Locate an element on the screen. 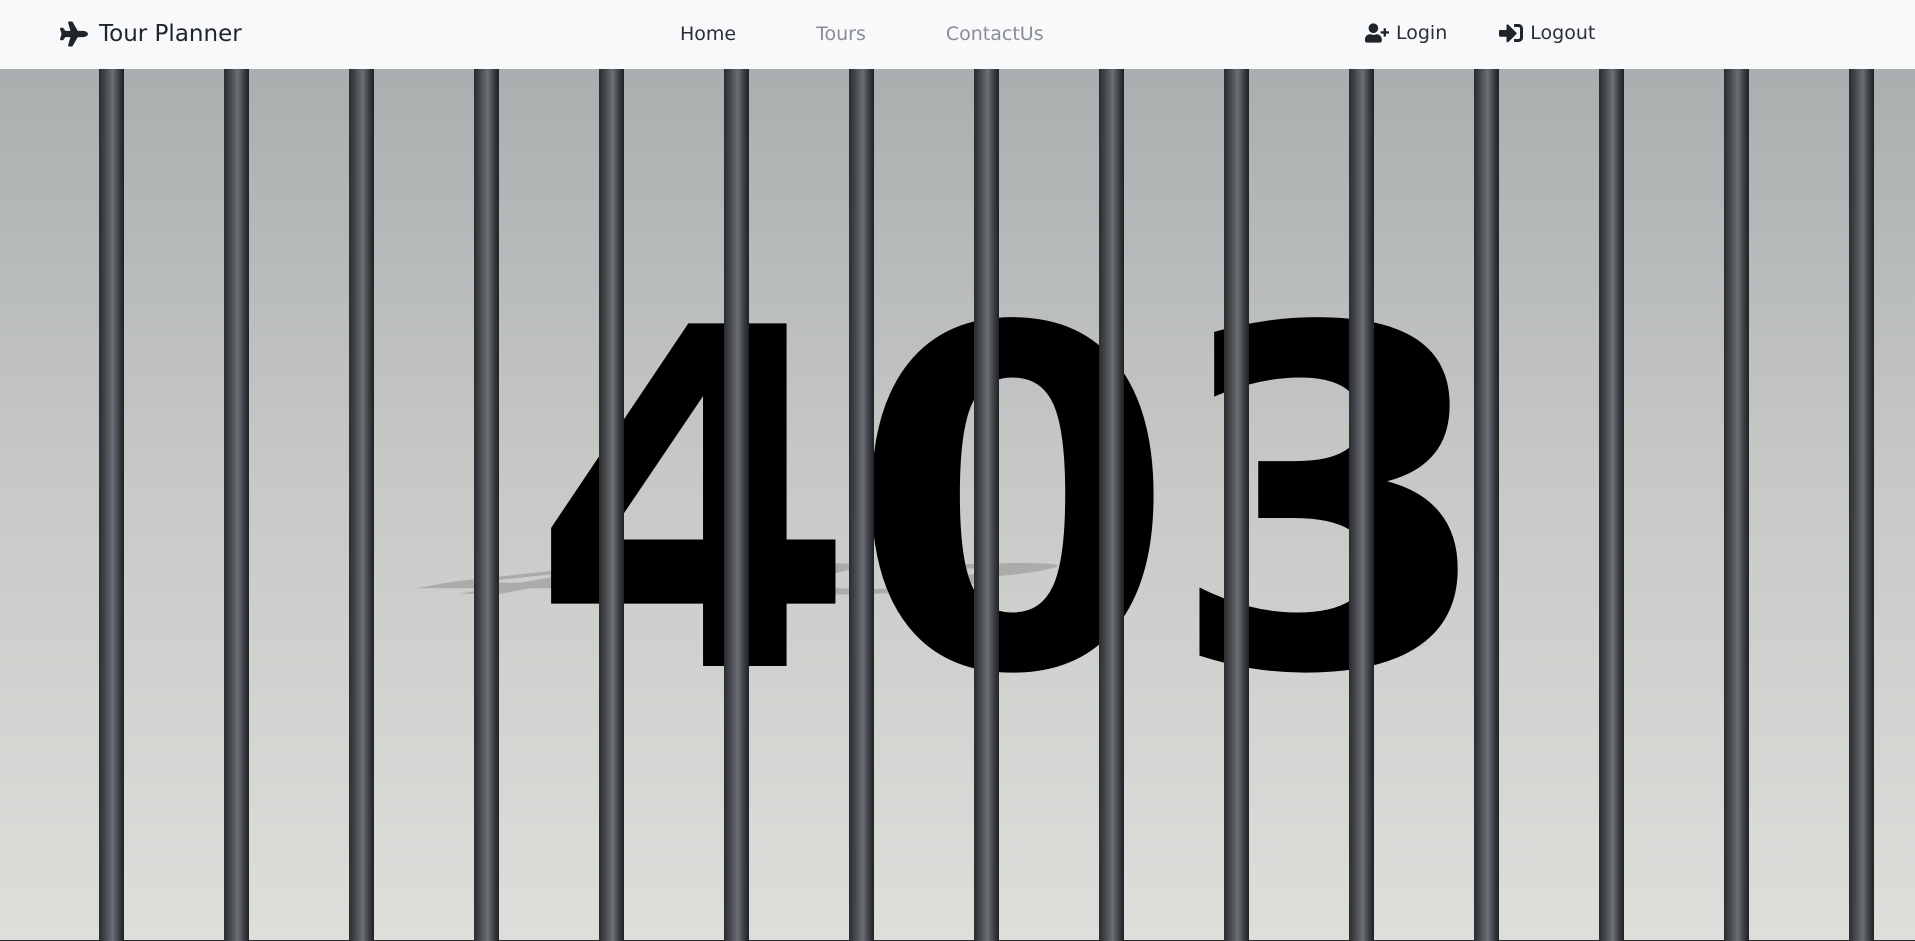 This screenshot has height=941, width=1915. brand-link: Tour Planner is located at coordinates (151, 34).